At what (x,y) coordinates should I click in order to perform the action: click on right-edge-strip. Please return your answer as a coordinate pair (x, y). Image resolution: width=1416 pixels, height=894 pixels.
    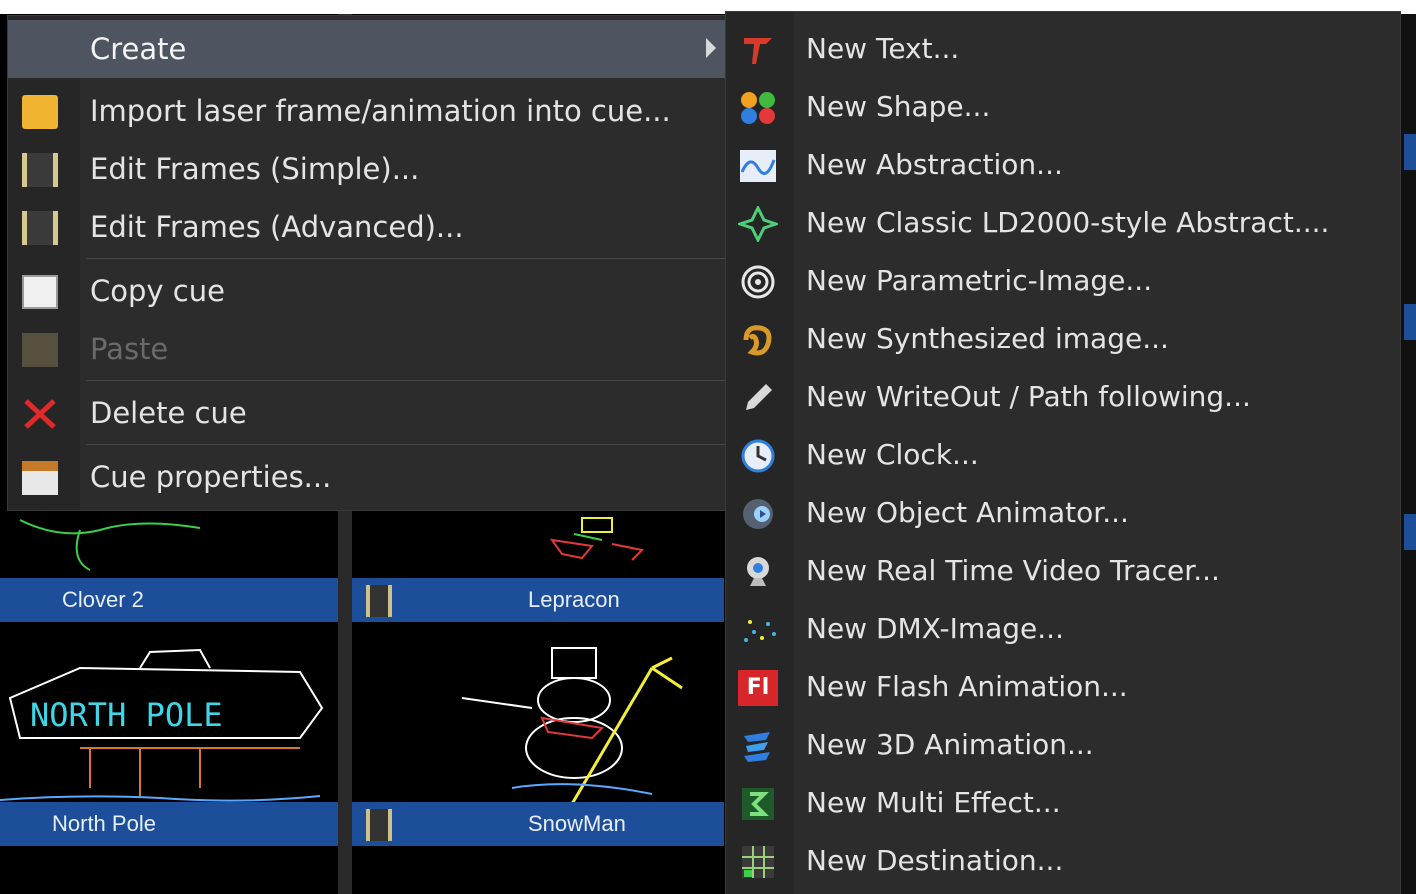
    Looking at the image, I should click on (1408, 454).